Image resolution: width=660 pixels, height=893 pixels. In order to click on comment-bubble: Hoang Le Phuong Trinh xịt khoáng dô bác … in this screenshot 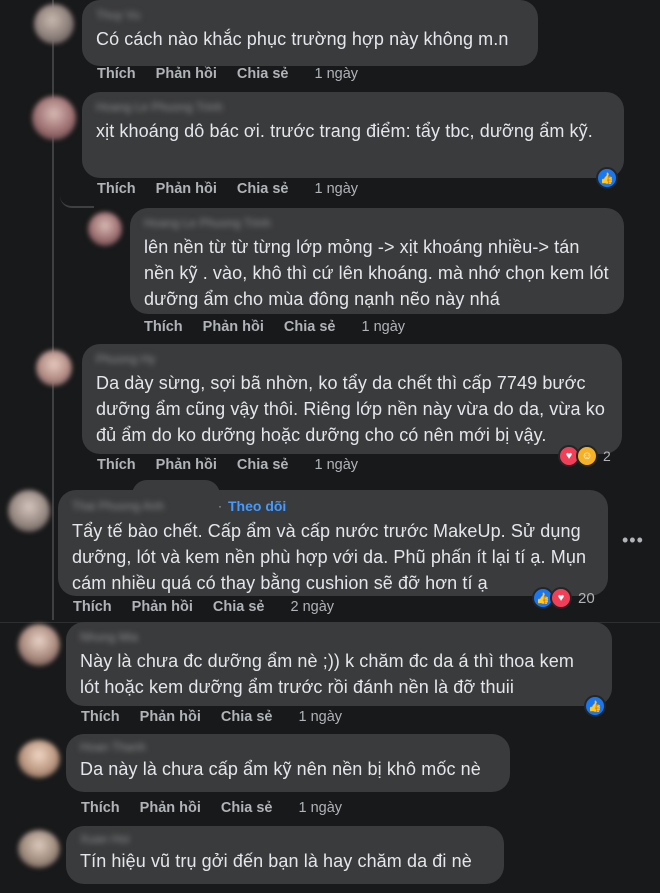, I will do `click(353, 135)`.